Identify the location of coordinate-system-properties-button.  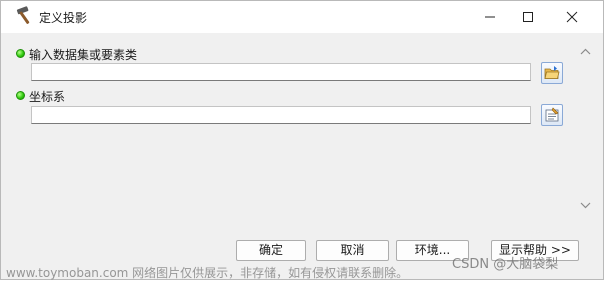
(552, 115).